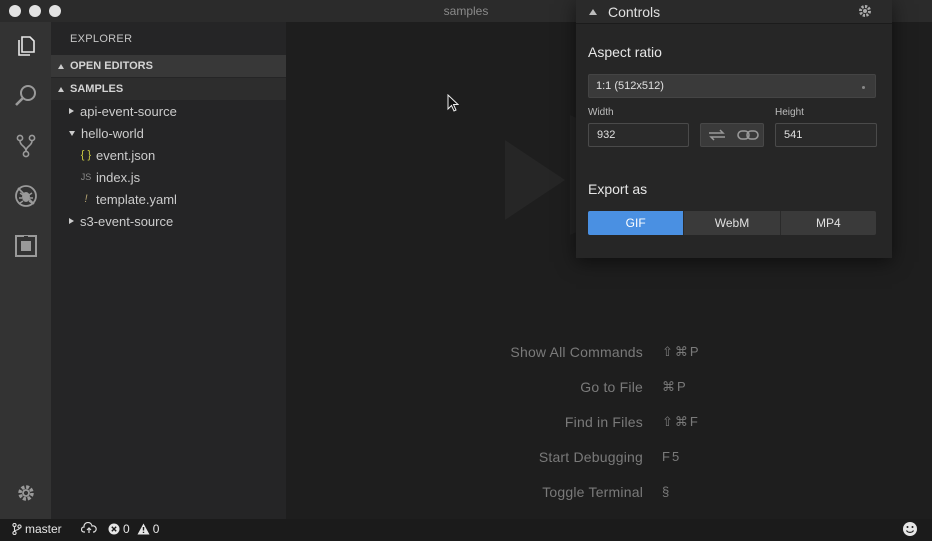 The height and width of the screenshot is (541, 932). I want to click on search-icon, so click(26, 96).